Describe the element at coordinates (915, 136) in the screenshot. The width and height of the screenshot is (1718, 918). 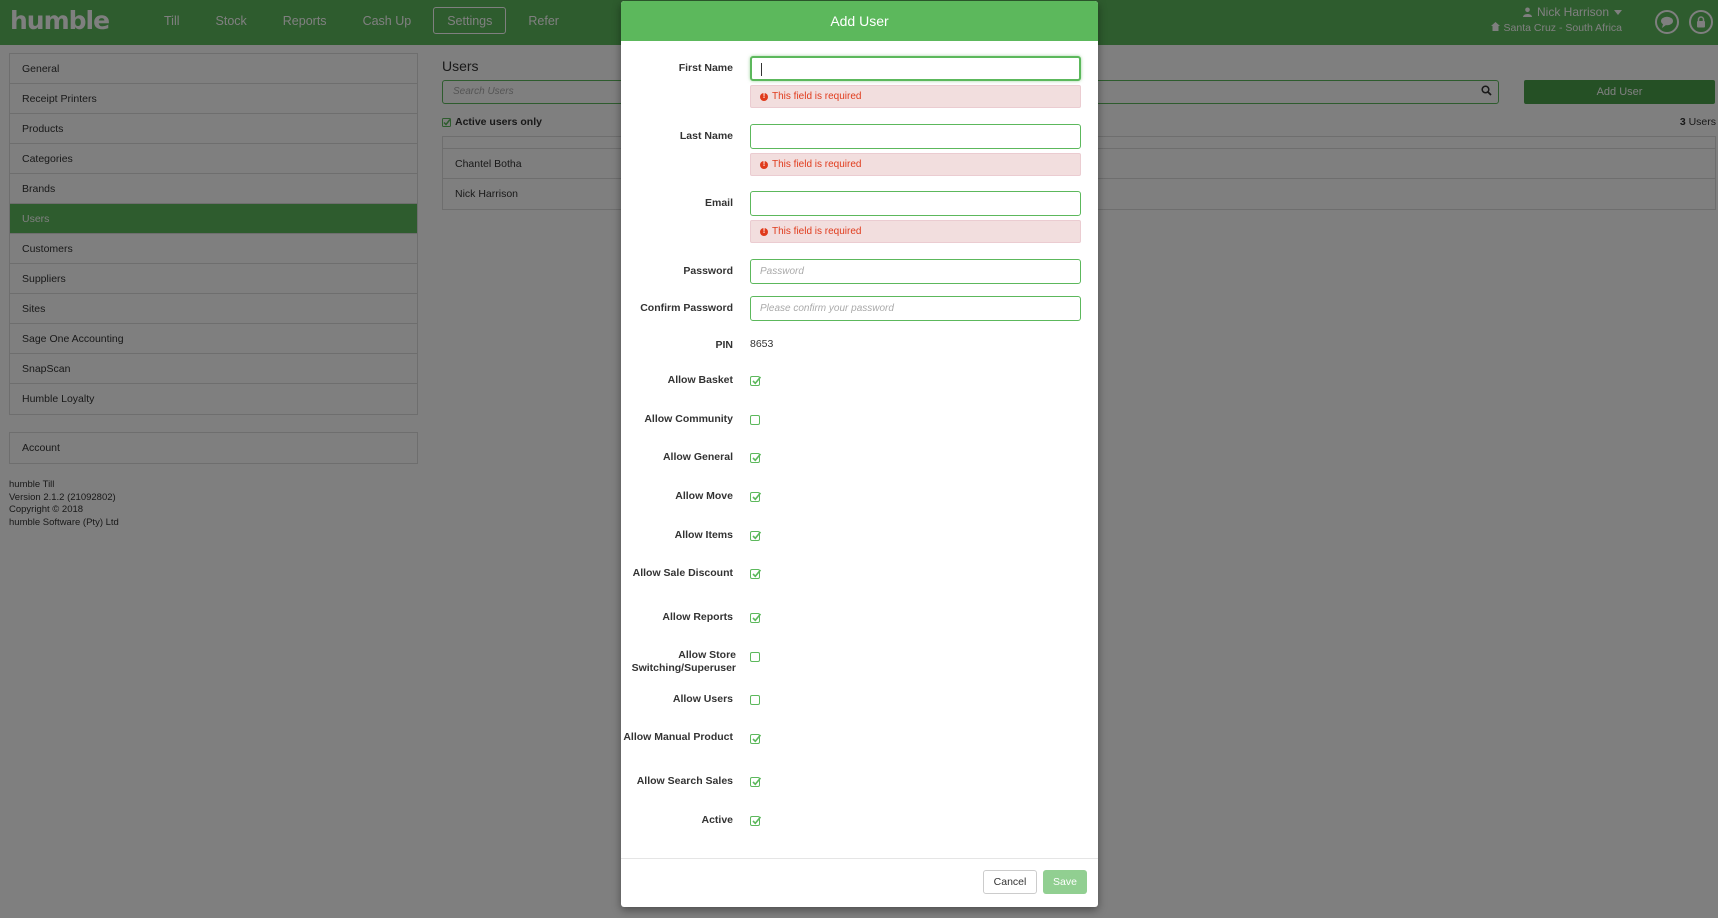
I see `last-name-field` at that location.